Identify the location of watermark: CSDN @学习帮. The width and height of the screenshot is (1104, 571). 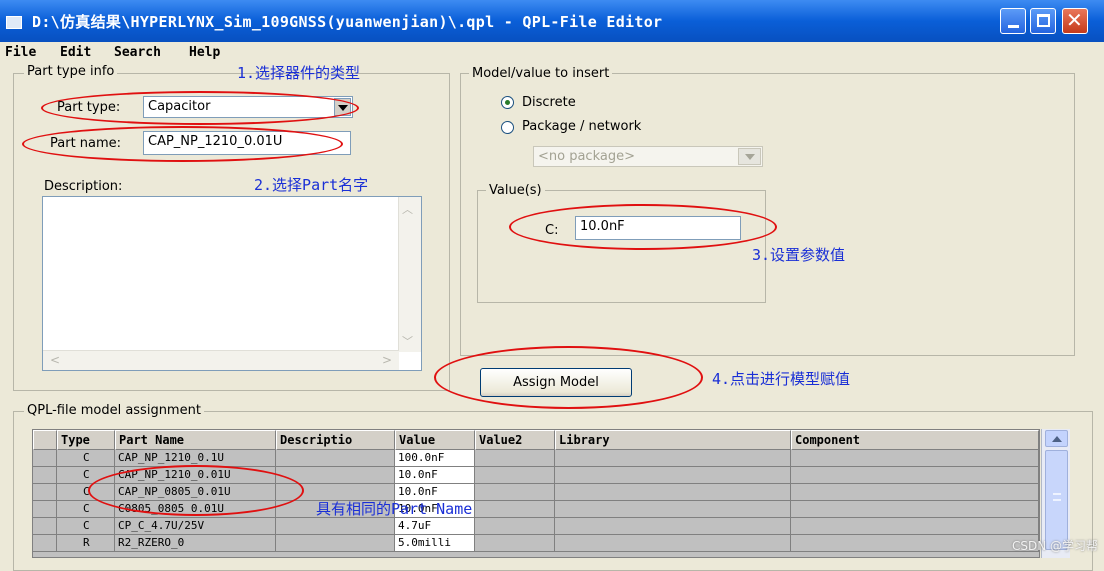
(1054, 546).